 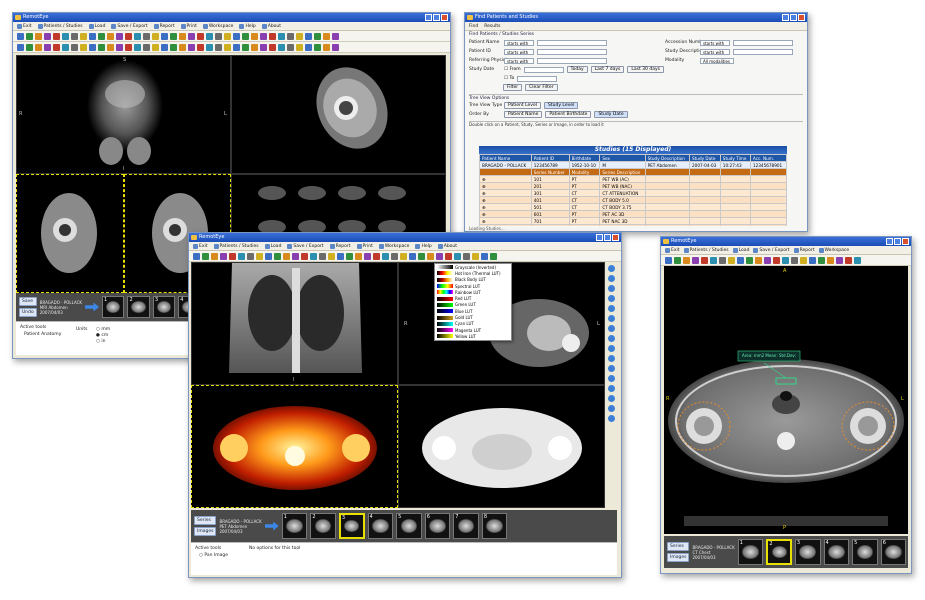 I want to click on menu-load: Load, so click(x=96, y=26).